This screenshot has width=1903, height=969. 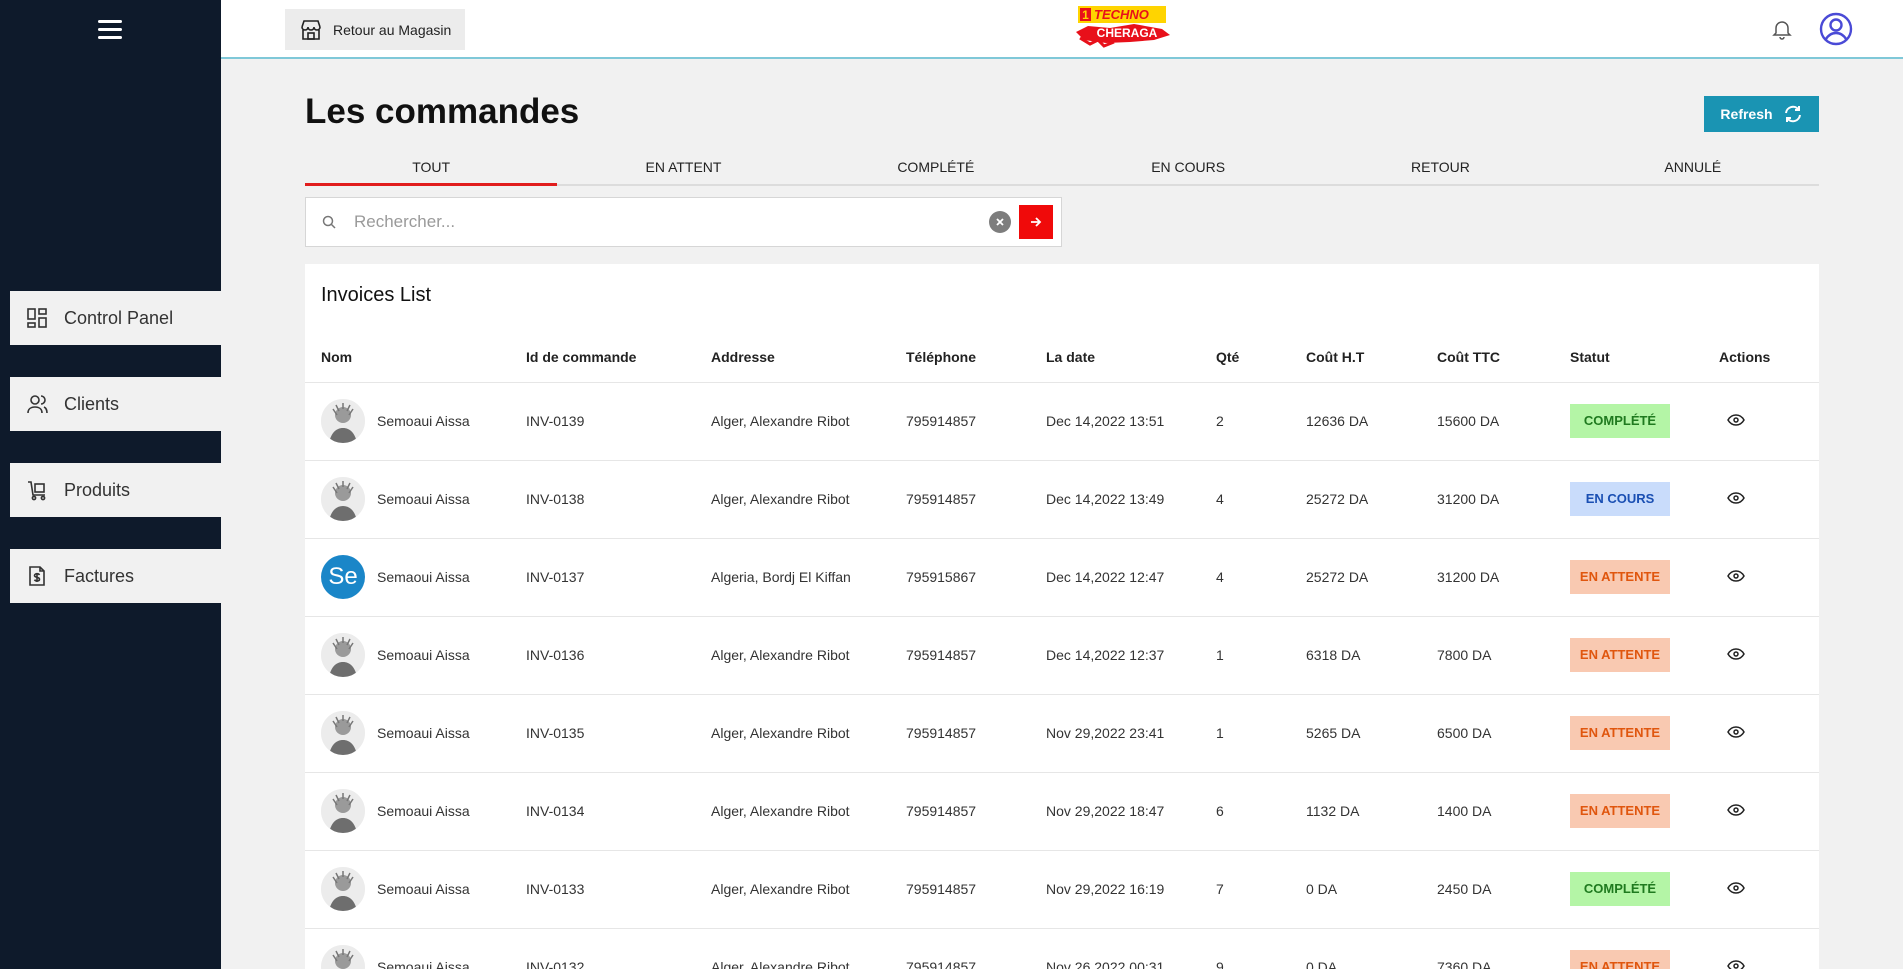 I want to click on sidebar-item-control-panel: Control Panel, so click(x=115, y=318).